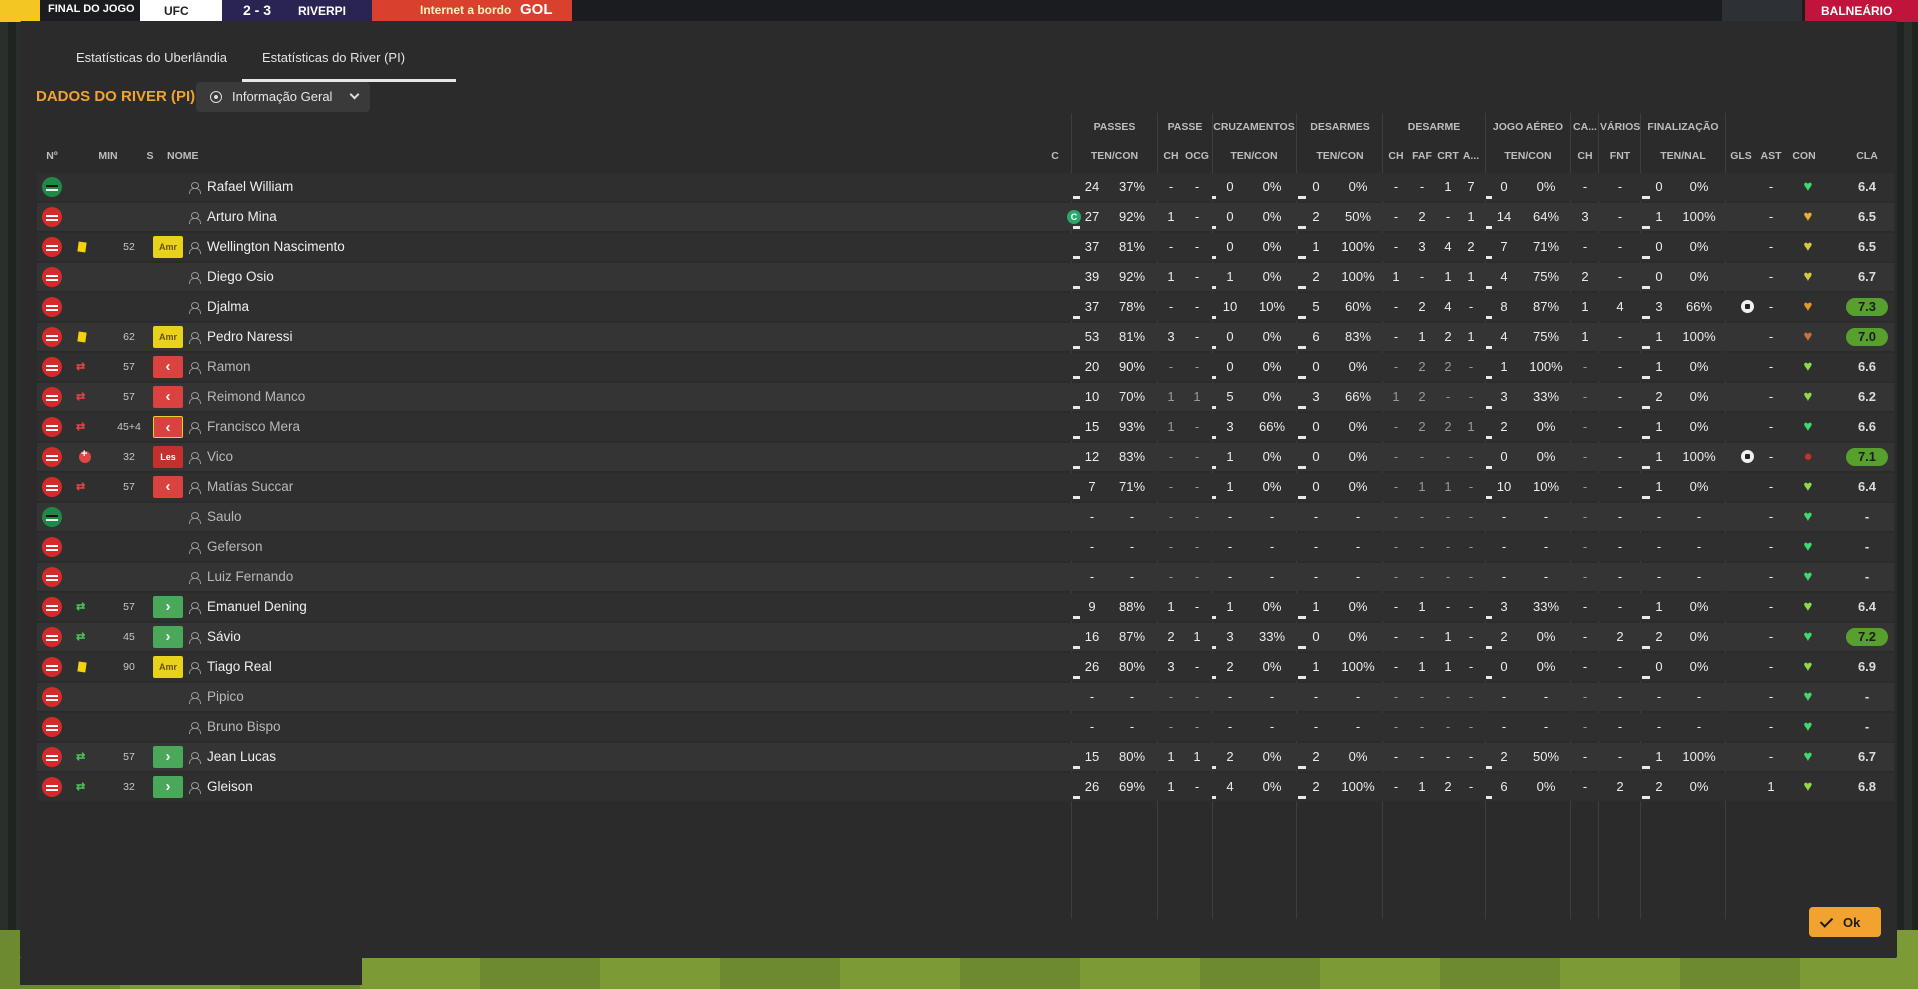 Image resolution: width=1918 pixels, height=989 pixels. Describe the element at coordinates (965, 637) in the screenshot. I see `table-row: ⇄ 45 › Sávio 16 87% 2 1 3 33% 0 0% - -1-2 0% -2 2 0% - ♥ 7.2` at that location.